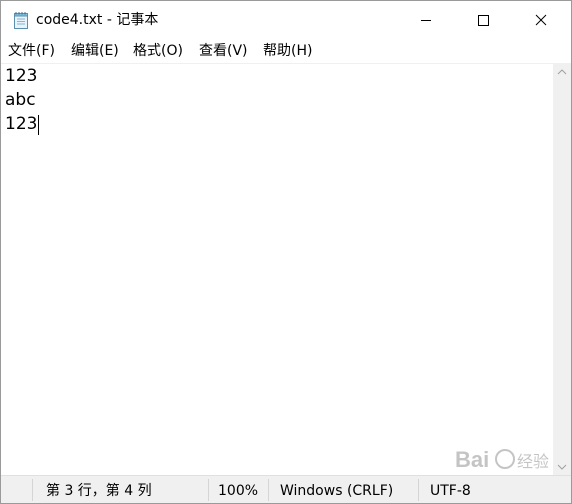 The image size is (572, 504). Describe the element at coordinates (562, 466) in the screenshot. I see `scroll-down-icon` at that location.